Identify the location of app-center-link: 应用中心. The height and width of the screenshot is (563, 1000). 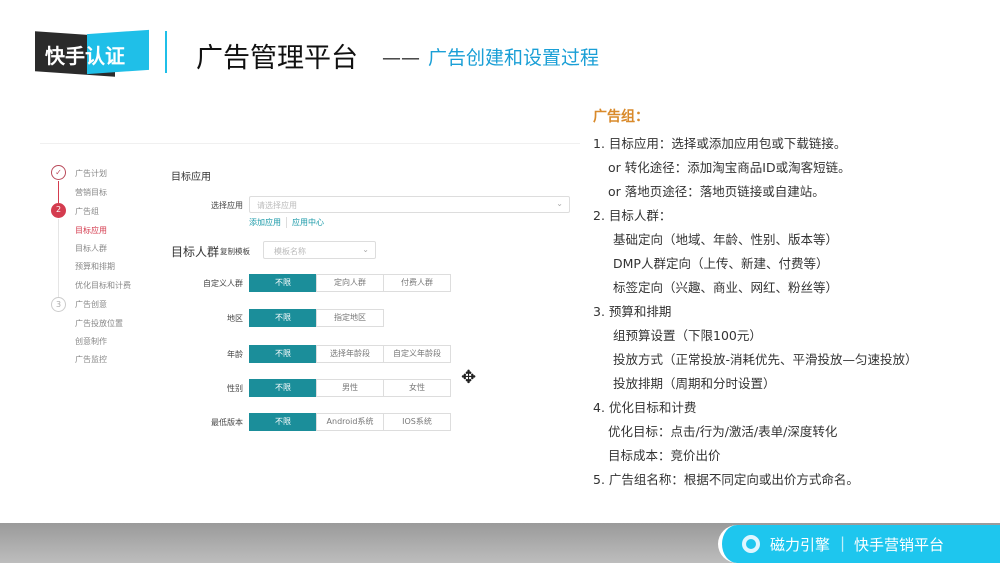
(308, 222).